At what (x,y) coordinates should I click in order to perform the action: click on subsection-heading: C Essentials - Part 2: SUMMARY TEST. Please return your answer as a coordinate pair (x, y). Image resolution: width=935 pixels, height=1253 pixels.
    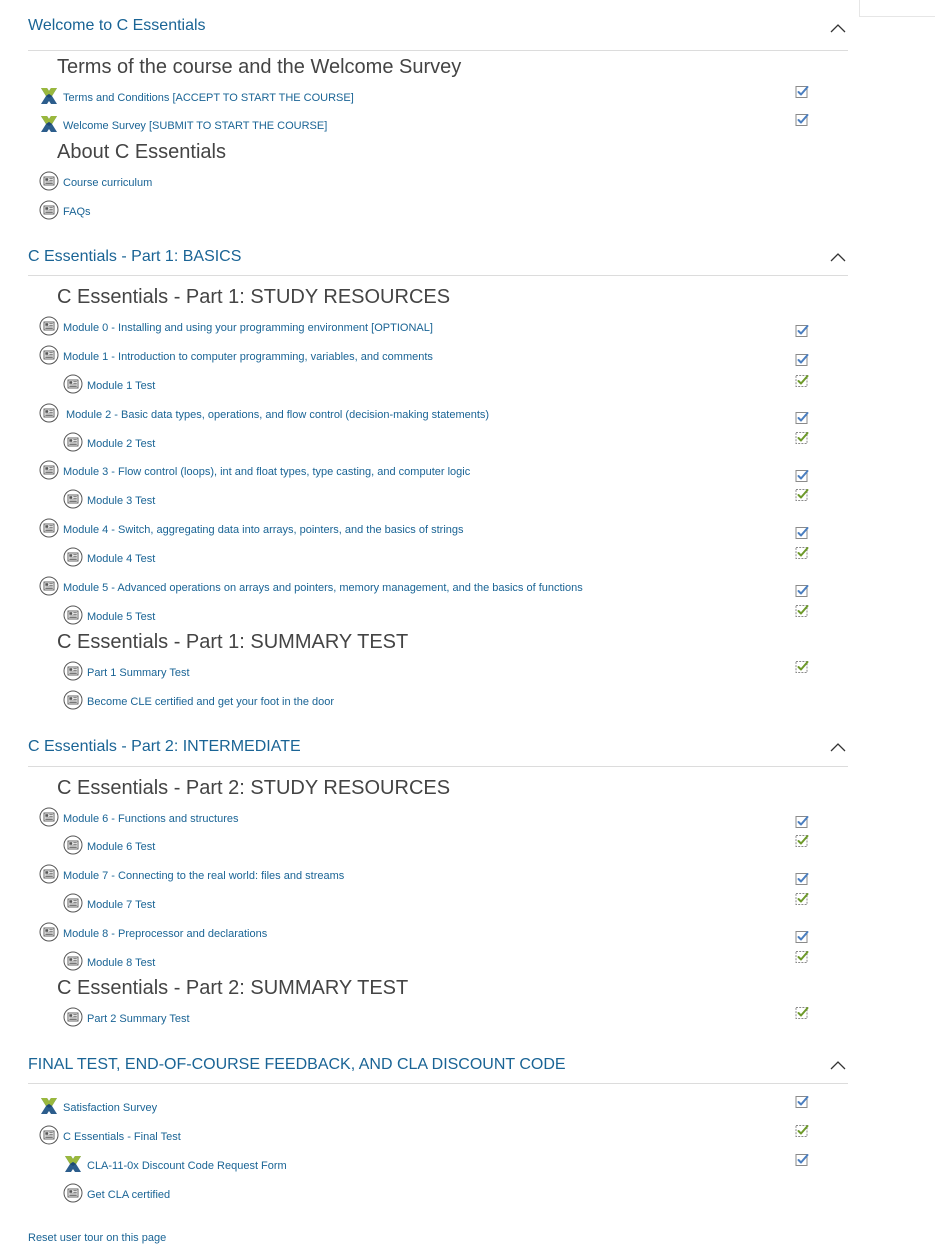
    Looking at the image, I should click on (233, 988).